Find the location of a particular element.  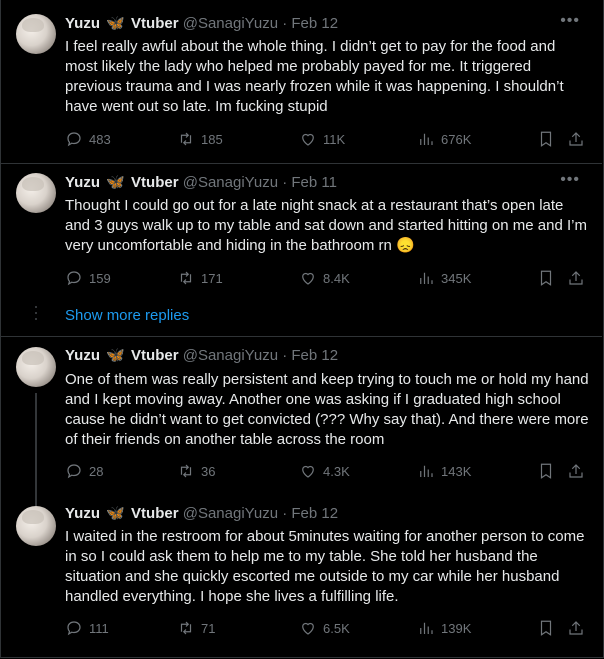

views-button: 139K is located at coordinates (444, 628).